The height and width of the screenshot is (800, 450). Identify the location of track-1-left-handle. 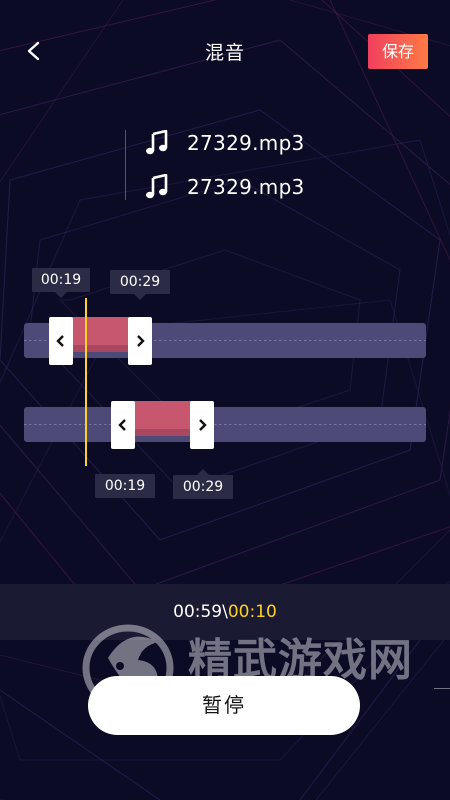
(61, 341).